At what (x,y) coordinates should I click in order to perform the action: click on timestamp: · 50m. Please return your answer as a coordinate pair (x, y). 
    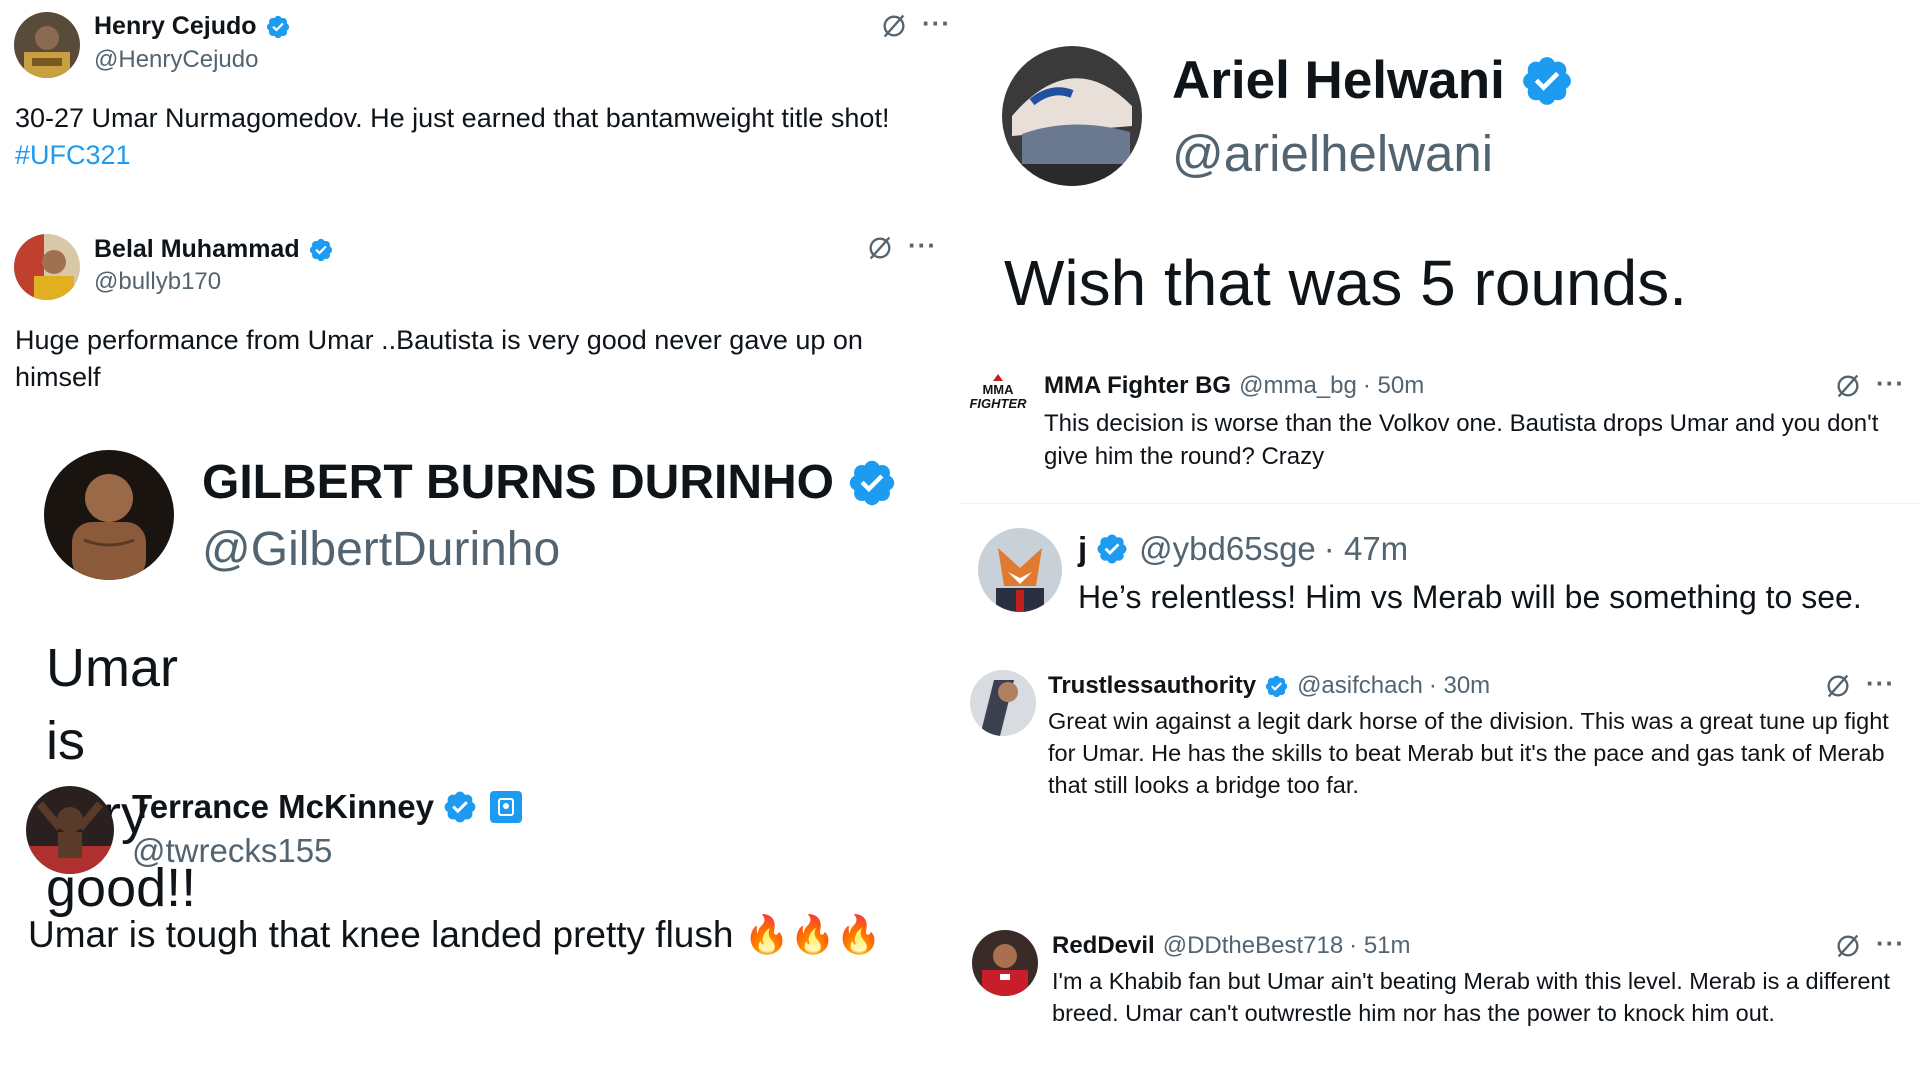
    Looking at the image, I should click on (1393, 386).